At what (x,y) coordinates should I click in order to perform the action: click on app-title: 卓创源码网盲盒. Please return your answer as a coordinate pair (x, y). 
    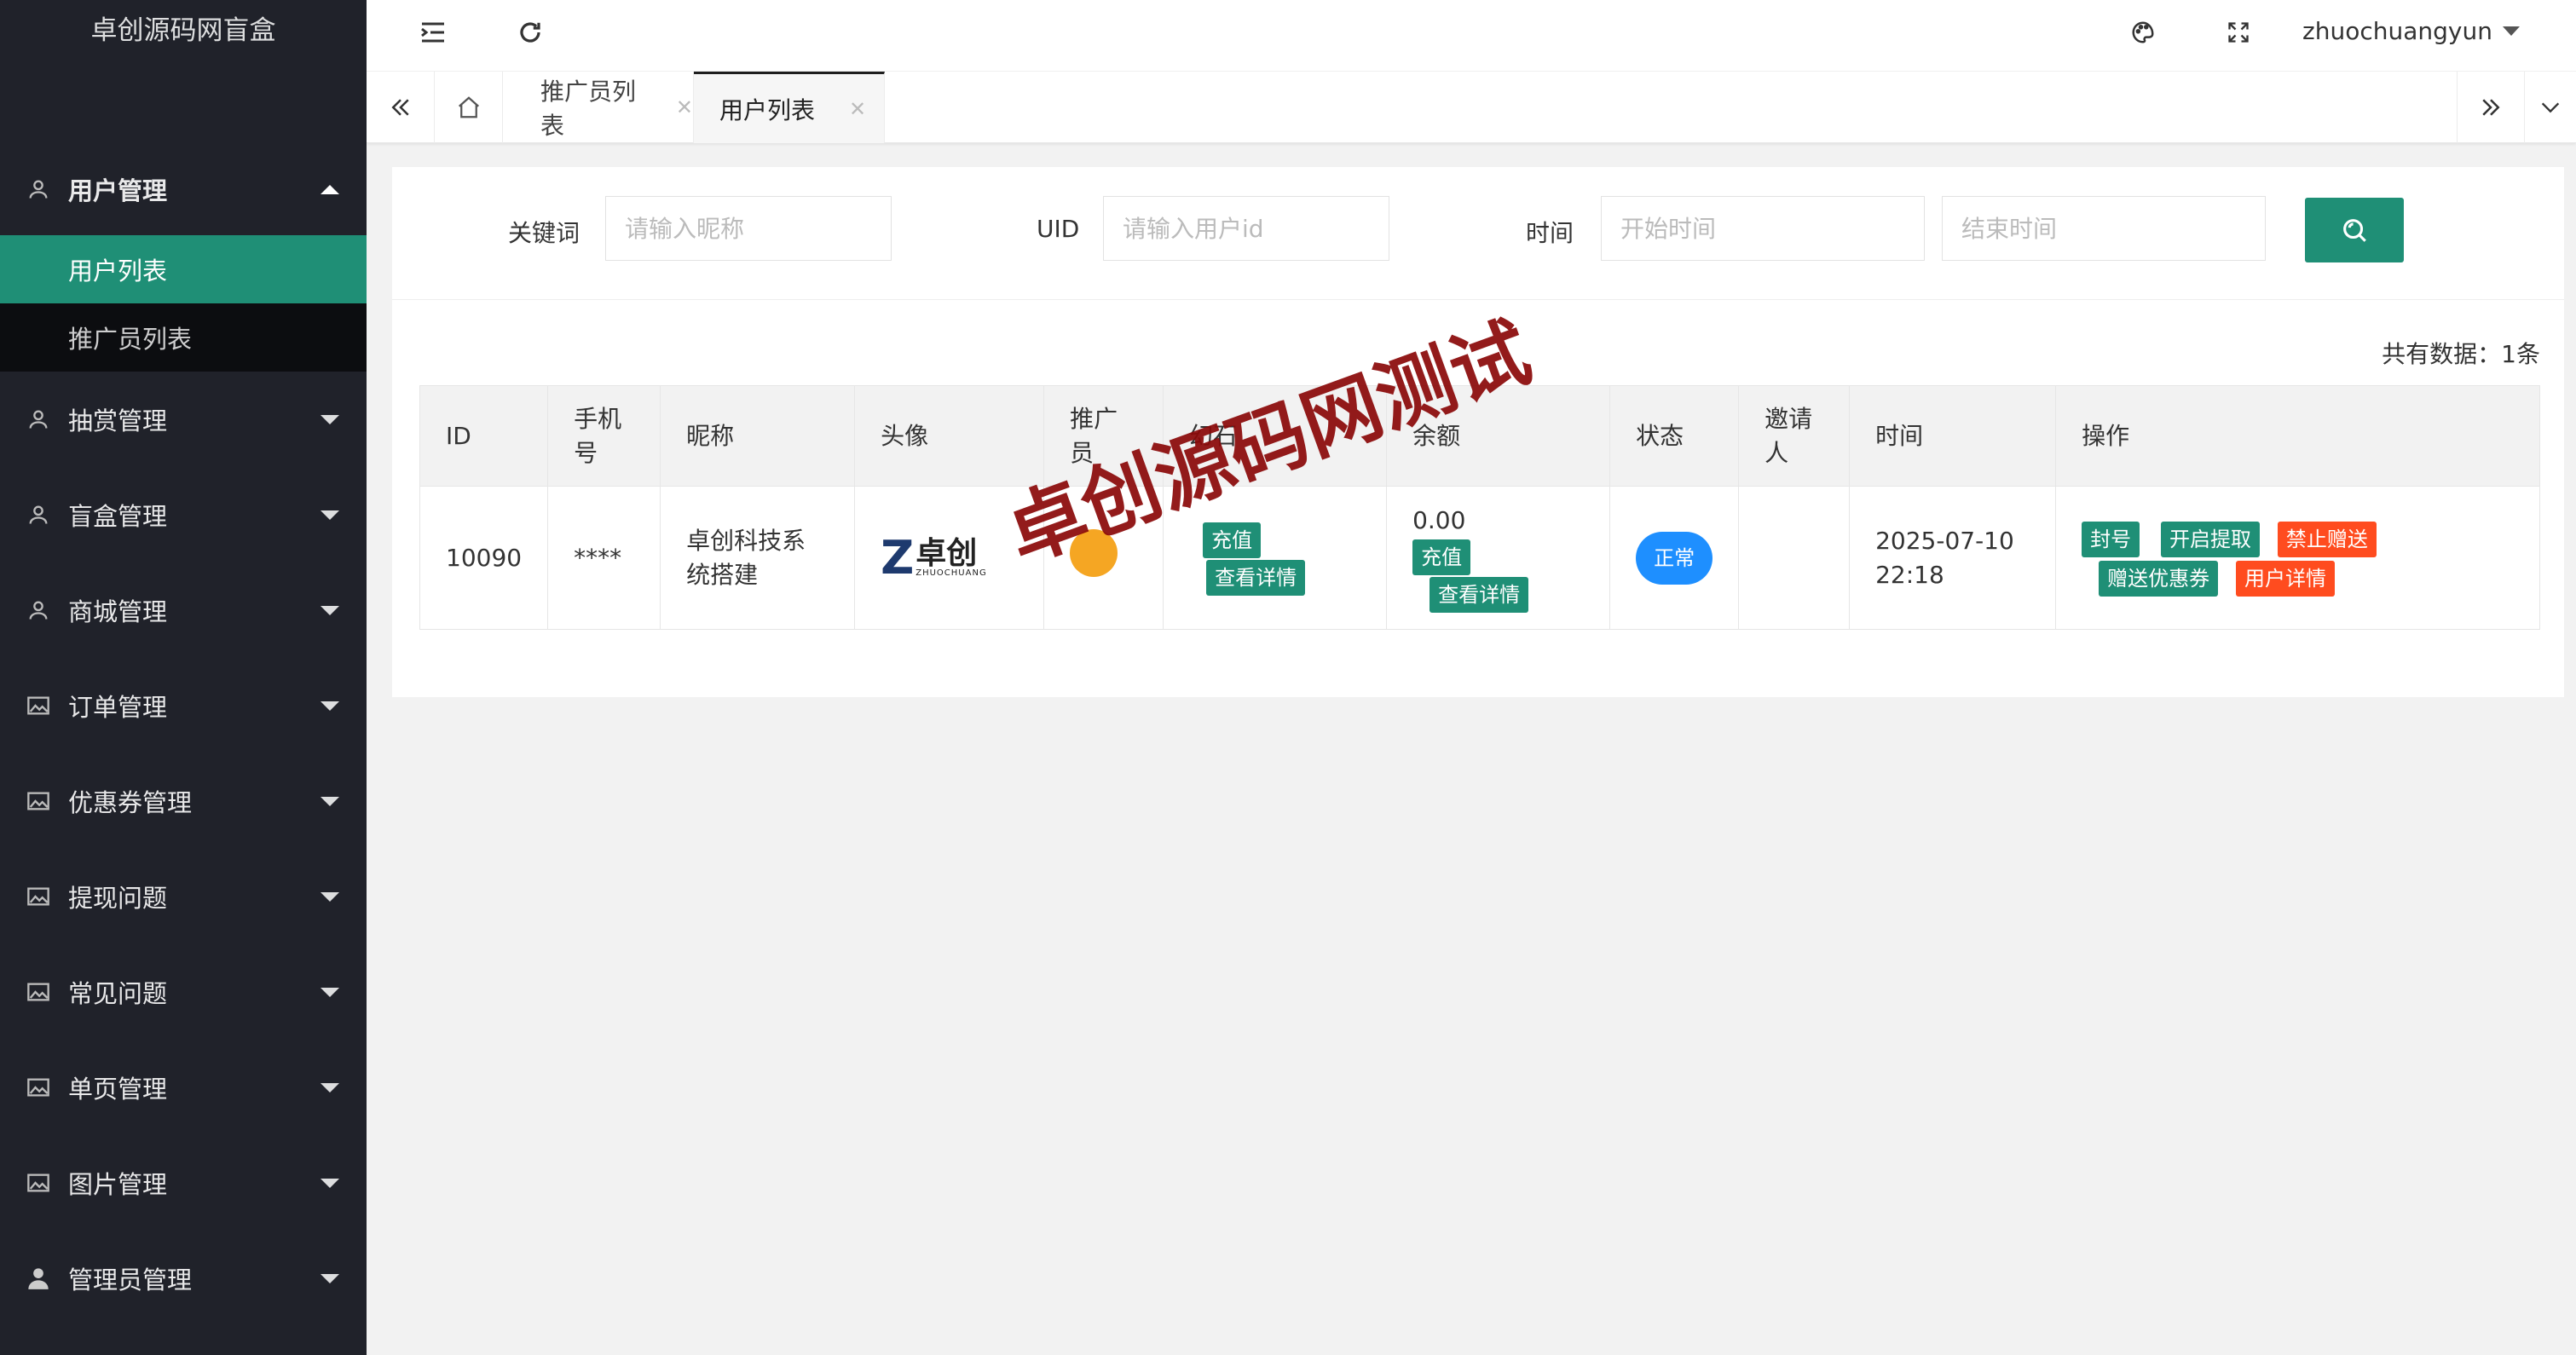
    Looking at the image, I should click on (183, 31).